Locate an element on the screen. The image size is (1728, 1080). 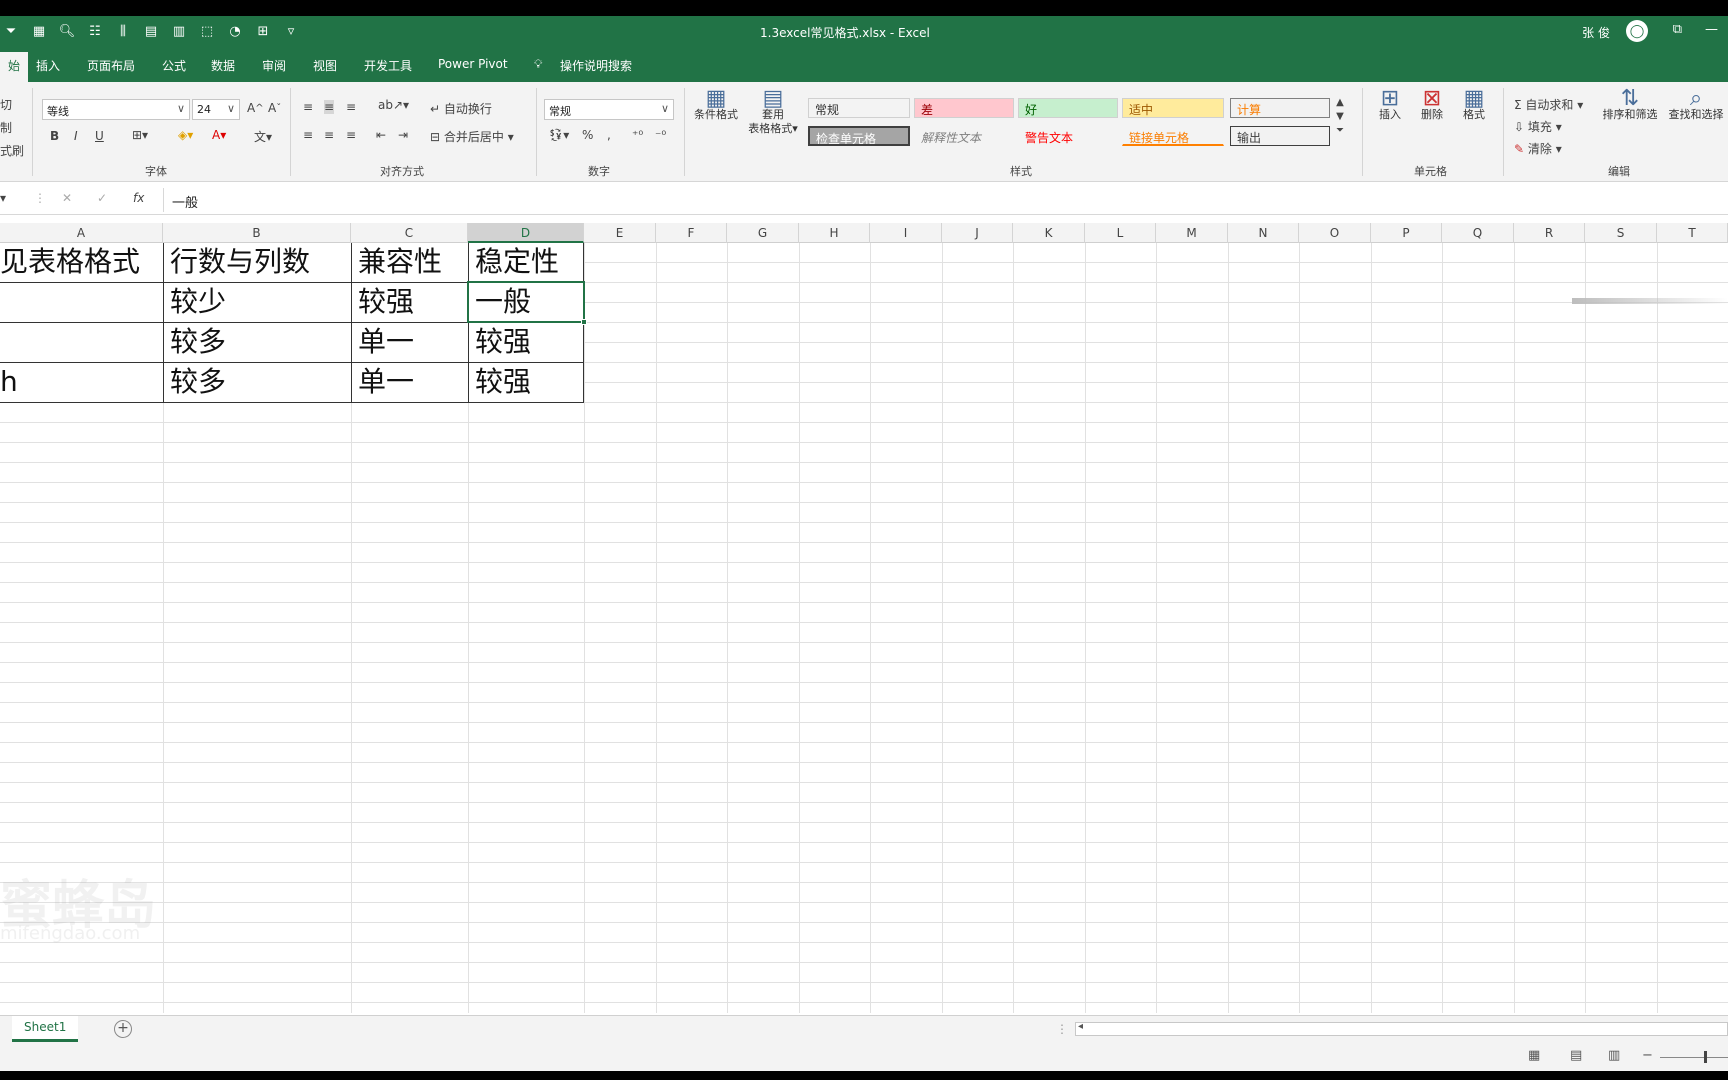
tab-power-pivot: Power Pivot is located at coordinates (473, 64).